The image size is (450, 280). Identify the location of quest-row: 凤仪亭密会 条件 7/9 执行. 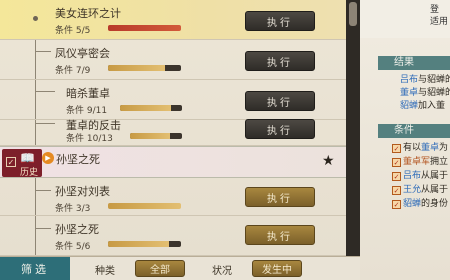
(173, 60).